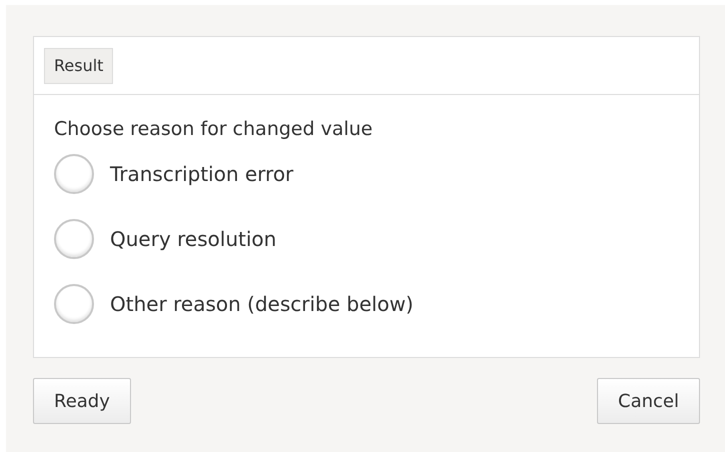 Image resolution: width=725 pixels, height=452 pixels. What do you see at coordinates (193, 239) in the screenshot?
I see `option-label: Query resolution` at bounding box center [193, 239].